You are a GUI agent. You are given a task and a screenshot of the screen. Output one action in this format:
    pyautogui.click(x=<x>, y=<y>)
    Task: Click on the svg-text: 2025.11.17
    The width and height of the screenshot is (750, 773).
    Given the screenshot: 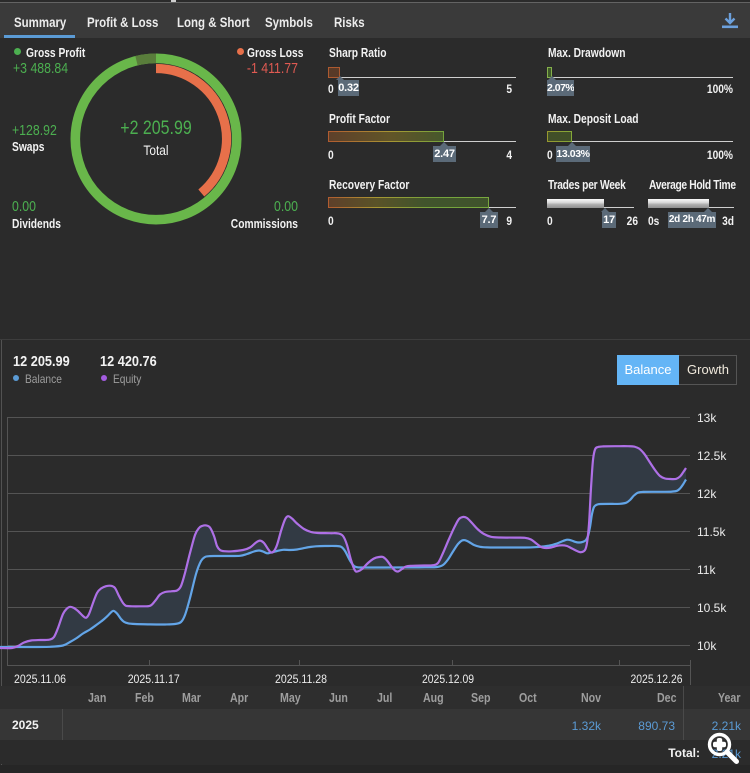 What is the action you would take?
    pyautogui.click(x=154, y=679)
    